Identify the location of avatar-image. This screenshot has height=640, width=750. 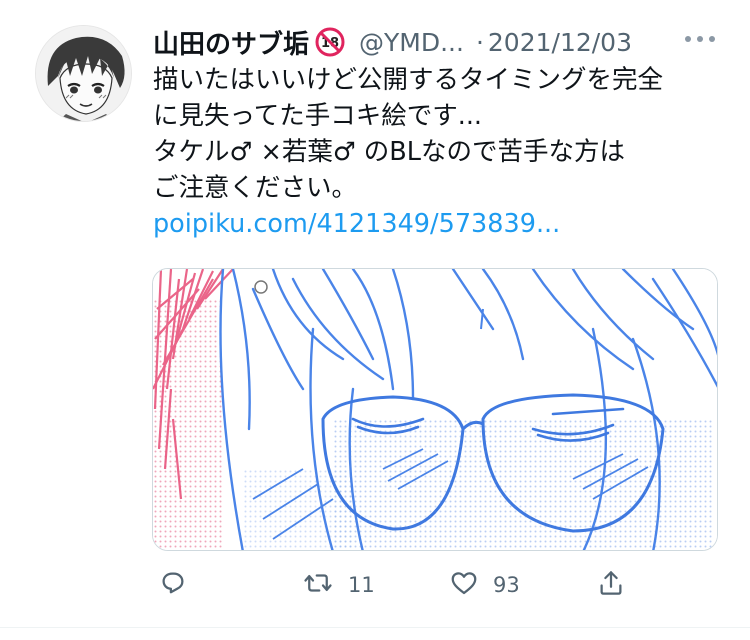
(83, 73).